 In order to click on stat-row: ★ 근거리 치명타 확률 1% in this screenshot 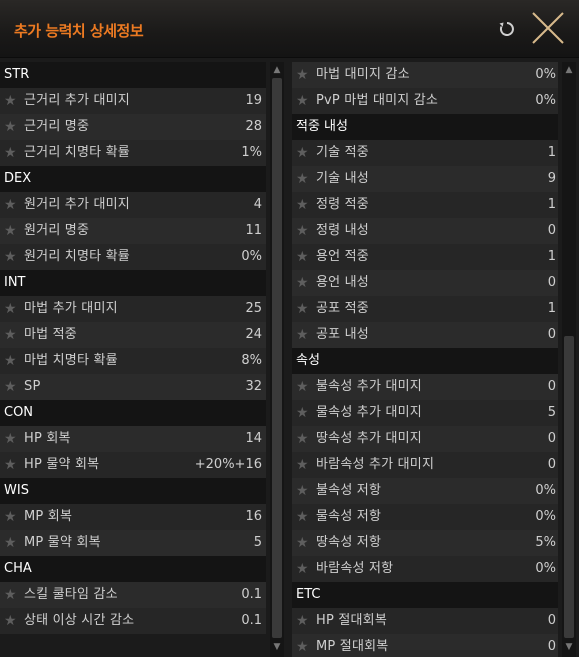, I will do `click(133, 153)`.